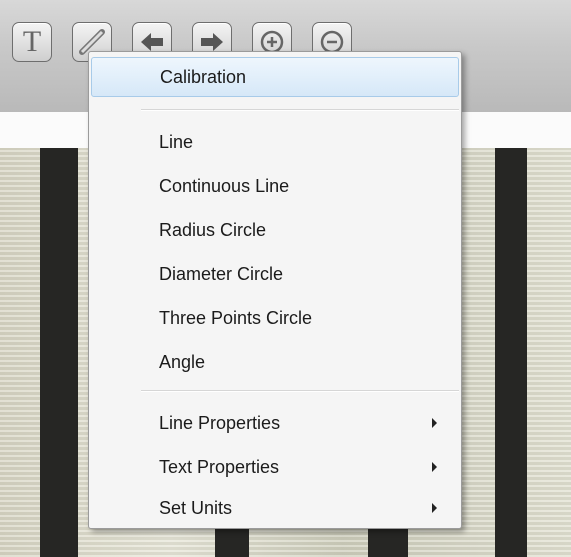 This screenshot has height=557, width=571. Describe the element at coordinates (236, 317) in the screenshot. I see `menu-item-label: Three Points Circle` at that location.